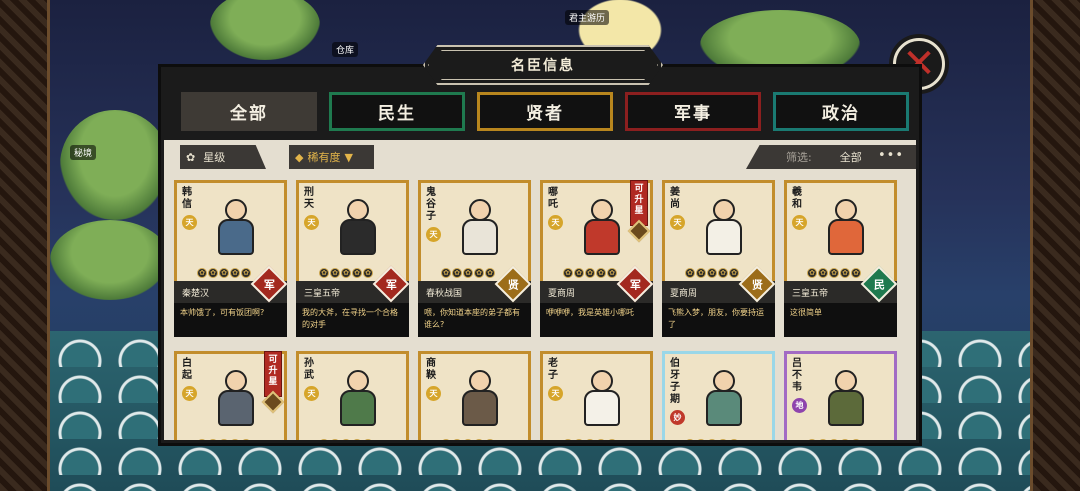  I want to click on minister-card: 孙武天 ✿✿✿✿✿, so click(352, 395).